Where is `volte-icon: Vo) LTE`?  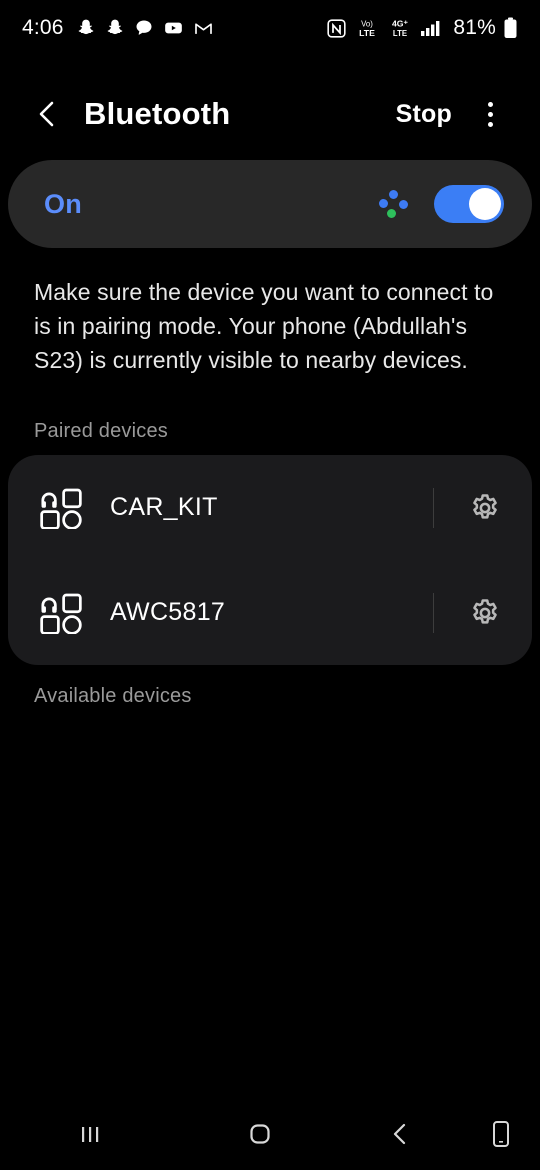
volte-icon: Vo) LTE is located at coordinates (368, 28).